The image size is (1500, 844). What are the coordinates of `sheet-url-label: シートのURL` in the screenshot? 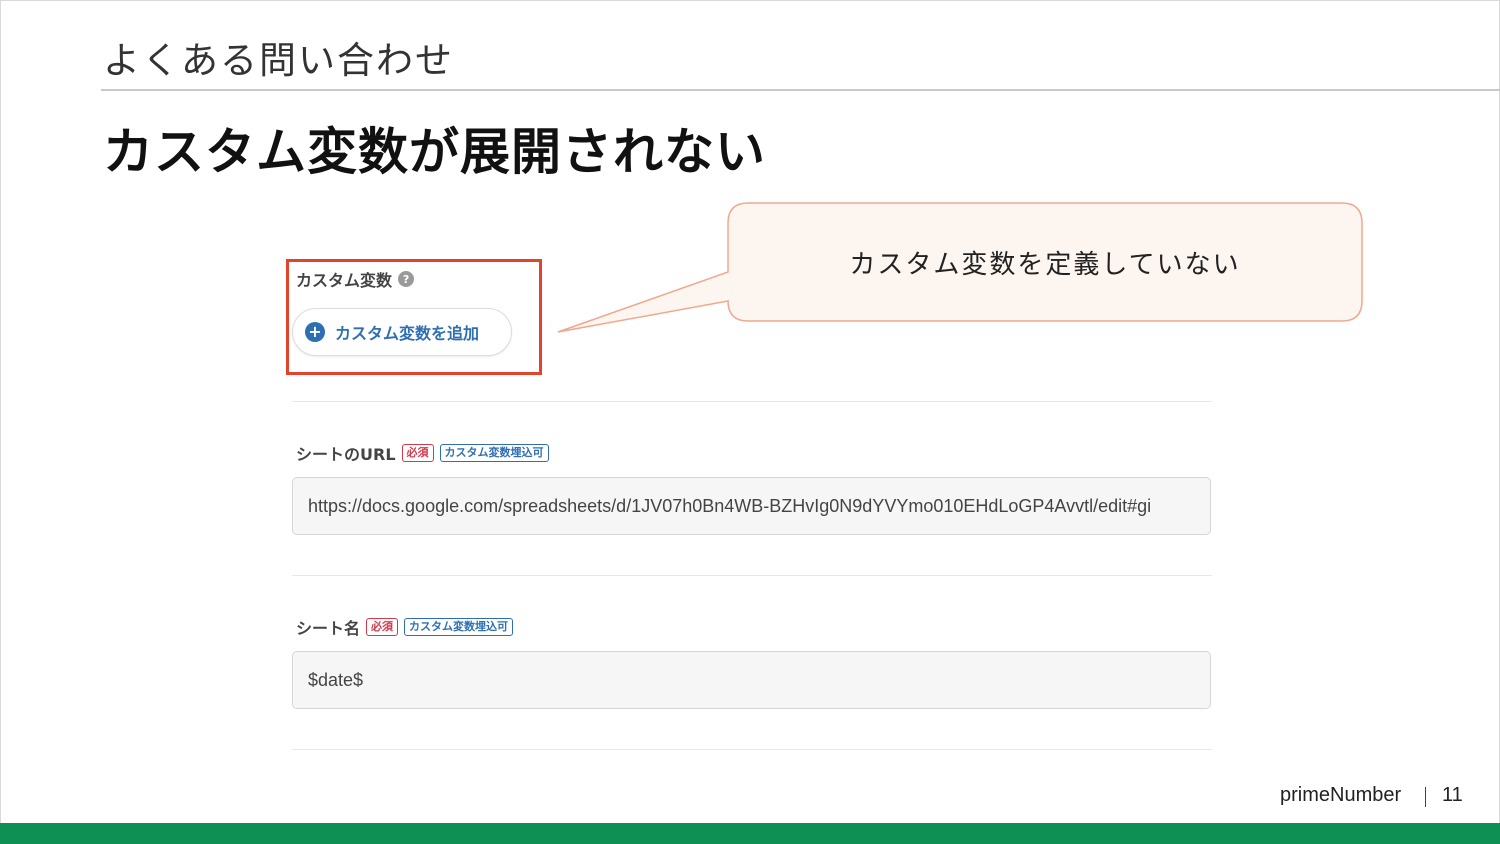 It's located at (346, 454).